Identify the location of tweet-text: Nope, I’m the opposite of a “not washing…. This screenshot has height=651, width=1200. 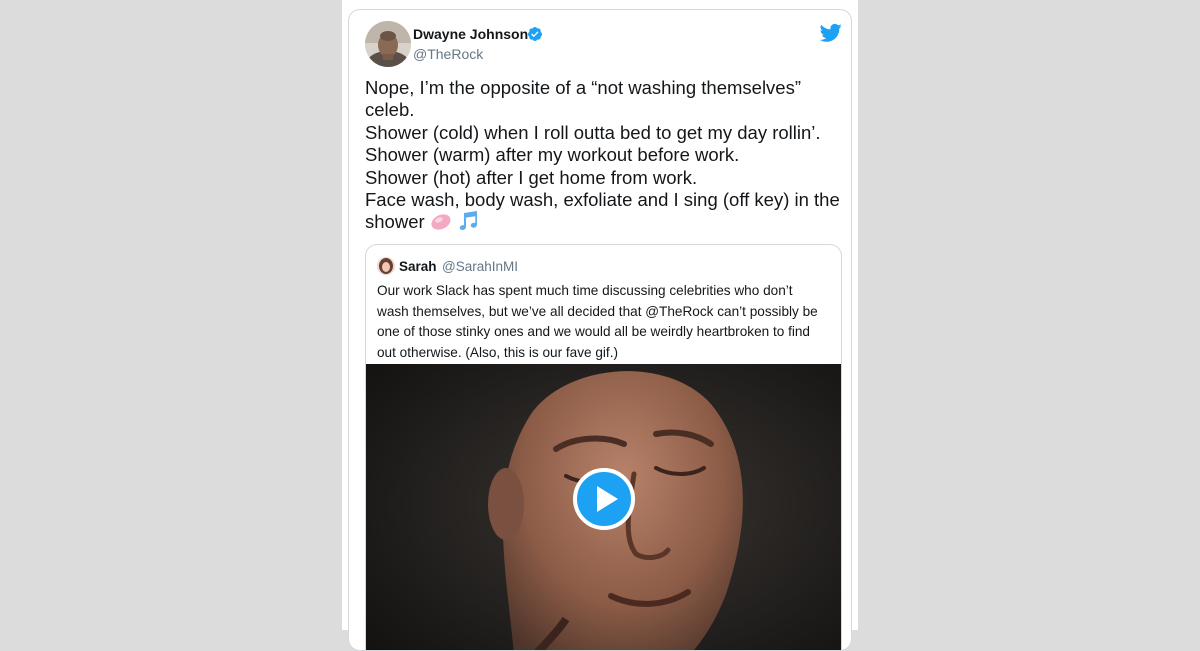
(602, 155).